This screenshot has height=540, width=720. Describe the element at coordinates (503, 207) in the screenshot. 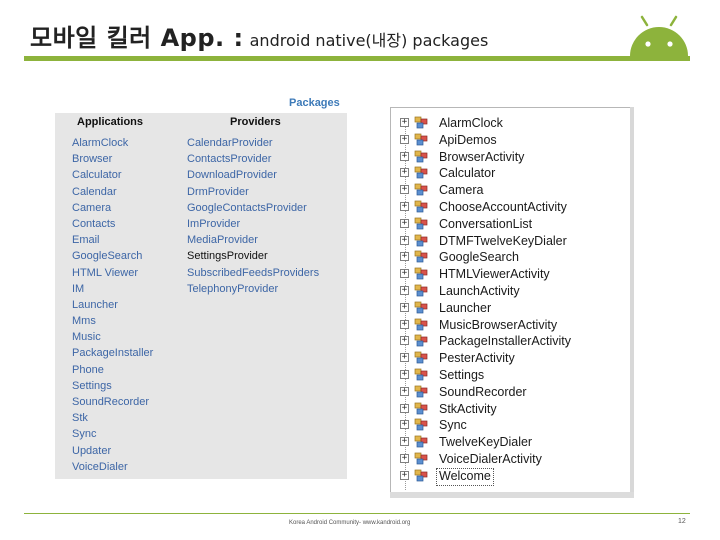

I see `tree-item-label: ChooseAccountActivity` at that location.